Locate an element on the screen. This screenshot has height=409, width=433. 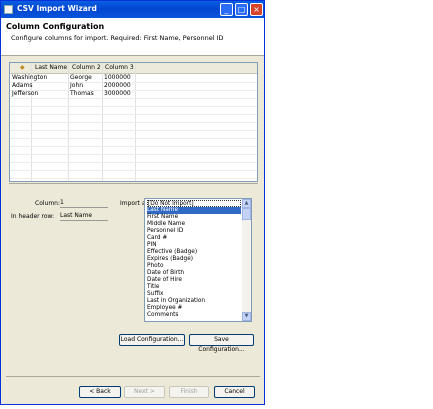
column-header: Column 2 is located at coordinates (86, 67).